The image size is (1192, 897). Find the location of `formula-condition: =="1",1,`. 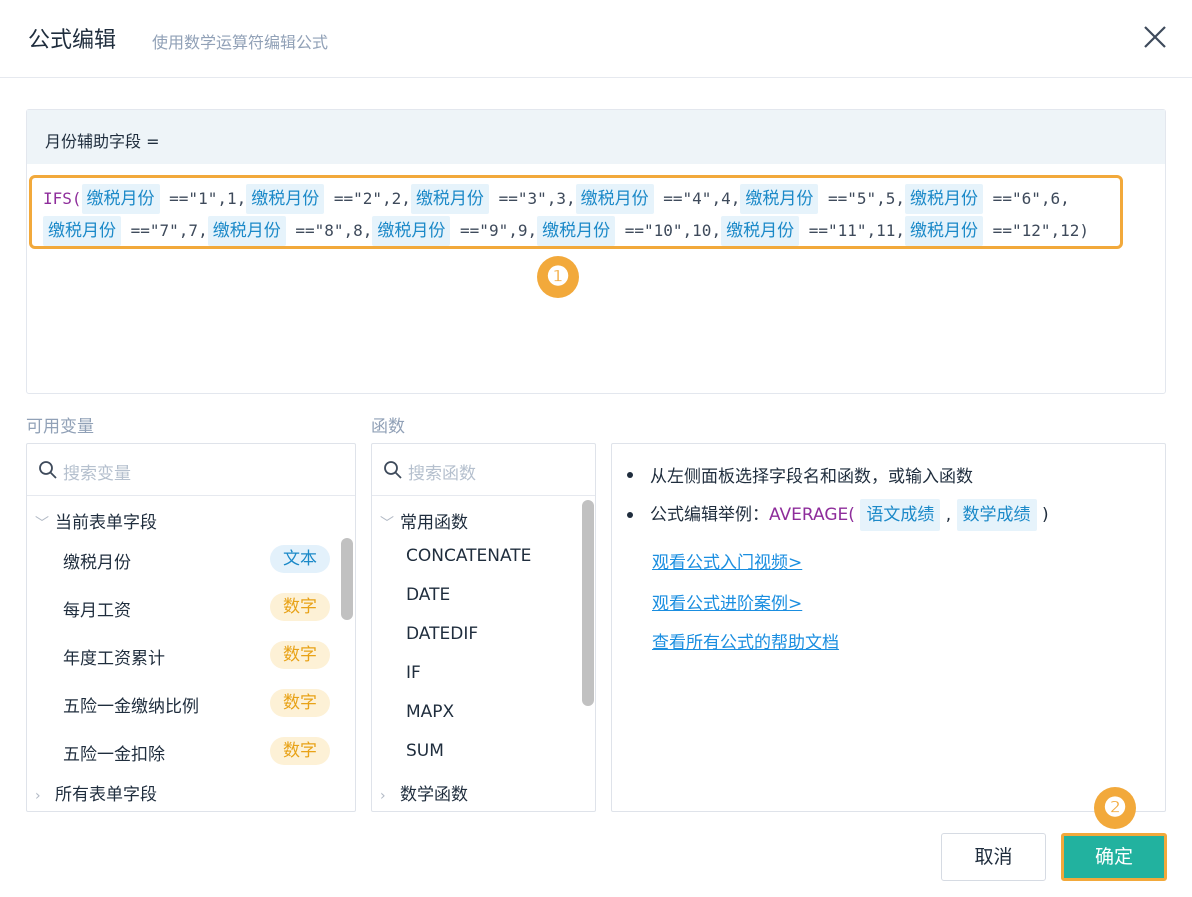

formula-condition: =="1",1, is located at coordinates (203, 198).